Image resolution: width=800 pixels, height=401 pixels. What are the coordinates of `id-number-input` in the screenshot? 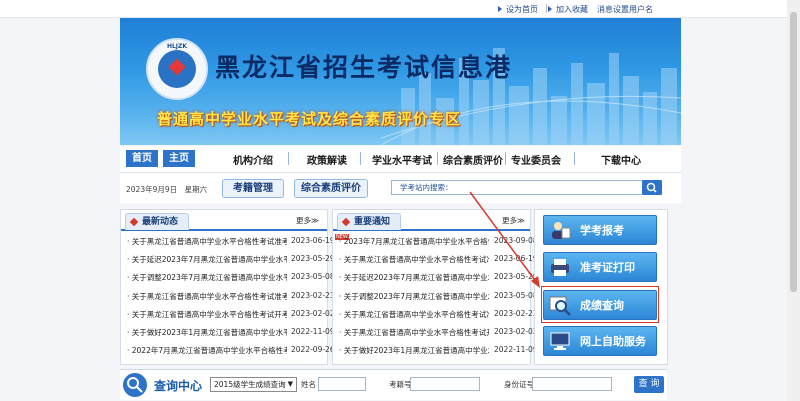 It's located at (572, 384).